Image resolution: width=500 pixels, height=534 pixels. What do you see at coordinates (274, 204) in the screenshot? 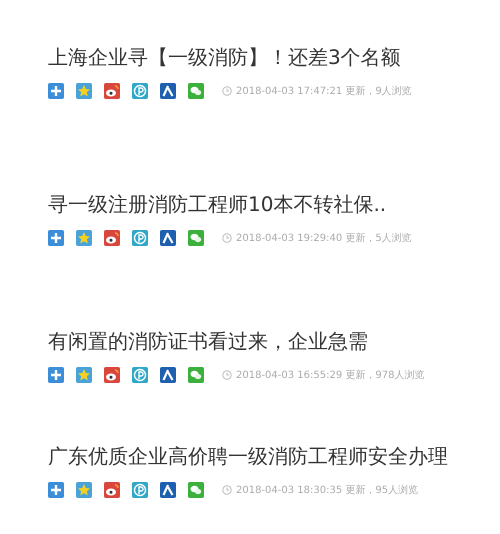
I see `post-title: 寻一级注册消防工程师10本不转社保..` at bounding box center [274, 204].